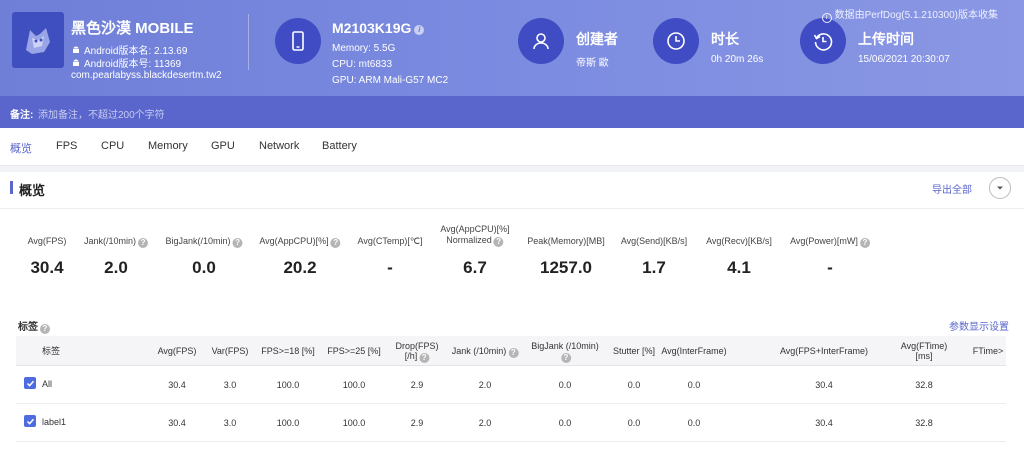  What do you see at coordinates (737, 59) in the screenshot?
I see `duration-value: 0h 20m 26s` at bounding box center [737, 59].